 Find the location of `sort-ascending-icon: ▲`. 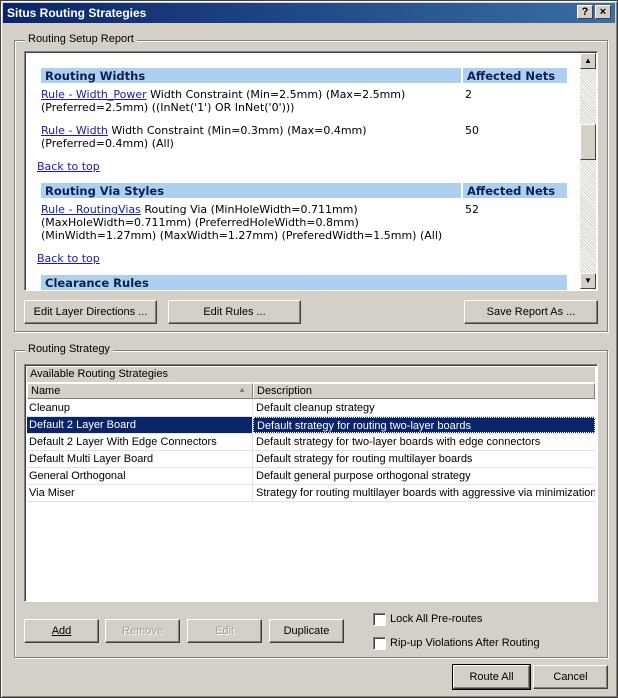

sort-ascending-icon: ▲ is located at coordinates (242, 389).